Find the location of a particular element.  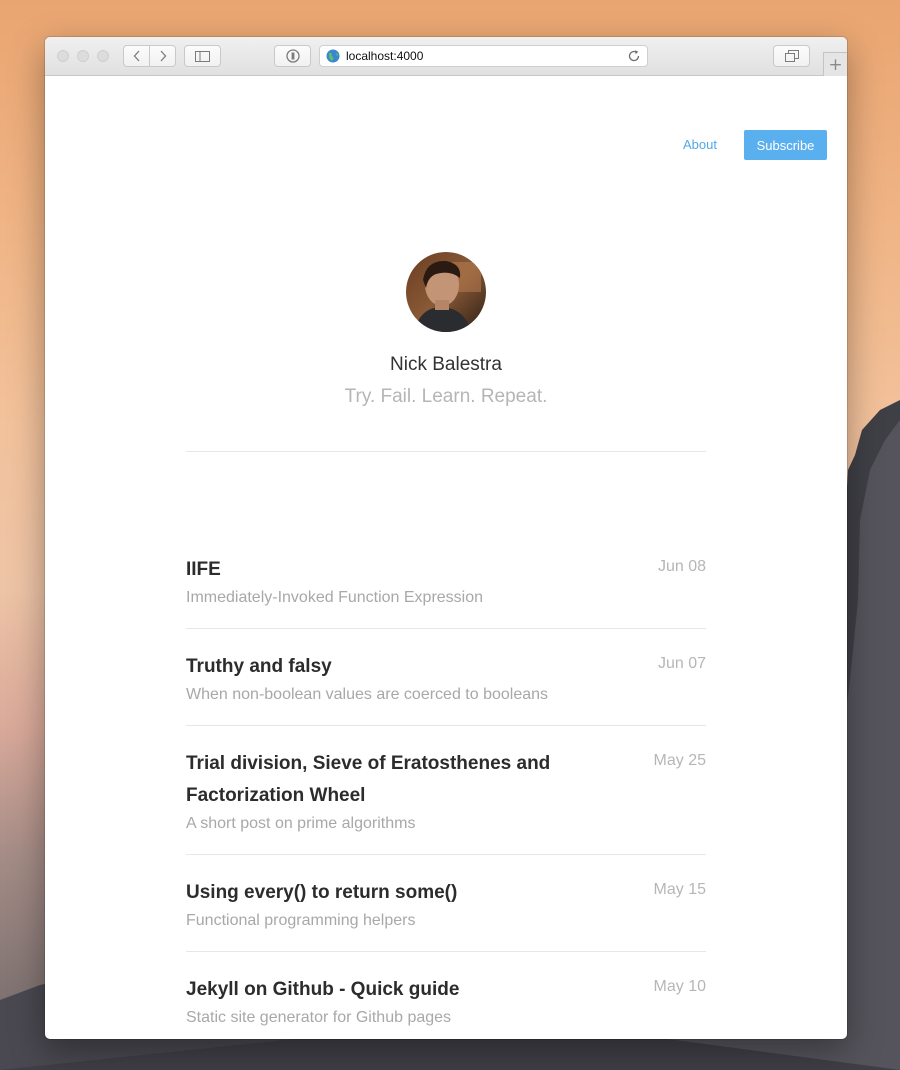

reload-icon is located at coordinates (634, 56).